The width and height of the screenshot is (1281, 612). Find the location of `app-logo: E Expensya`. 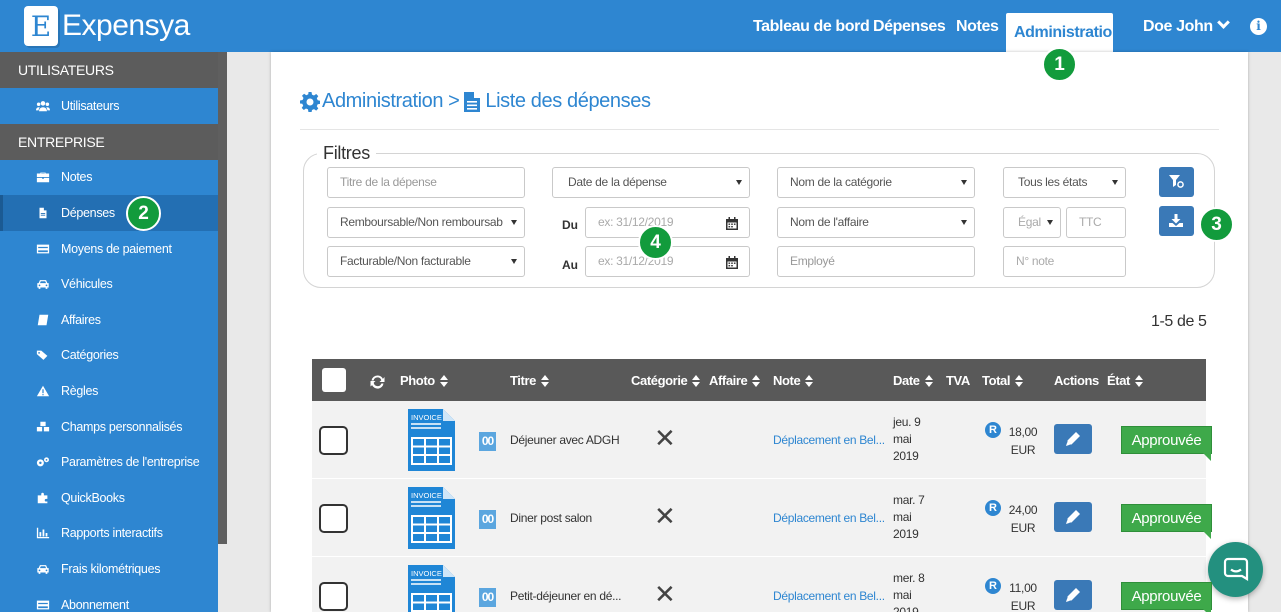

app-logo: E Expensya is located at coordinates (107, 26).